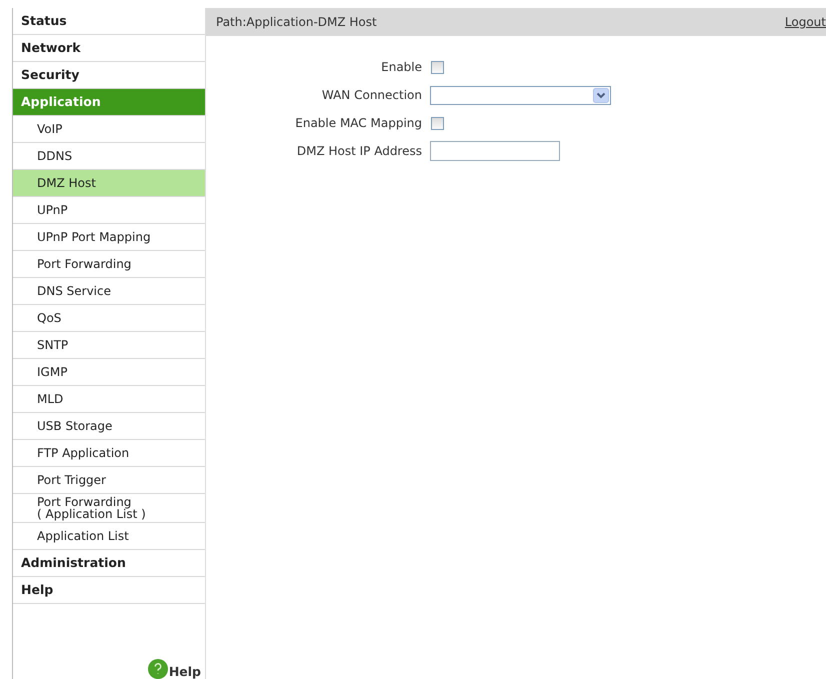 This screenshot has width=826, height=679. I want to click on sidebar-item: Network, so click(109, 48).